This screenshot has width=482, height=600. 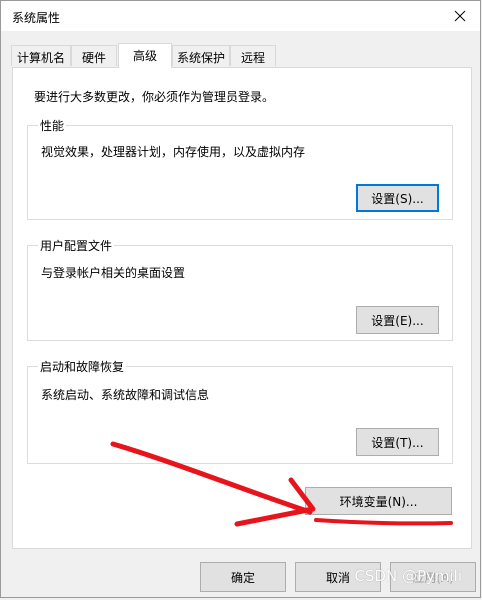 I want to click on tab-remote: 远程, so click(x=253, y=55).